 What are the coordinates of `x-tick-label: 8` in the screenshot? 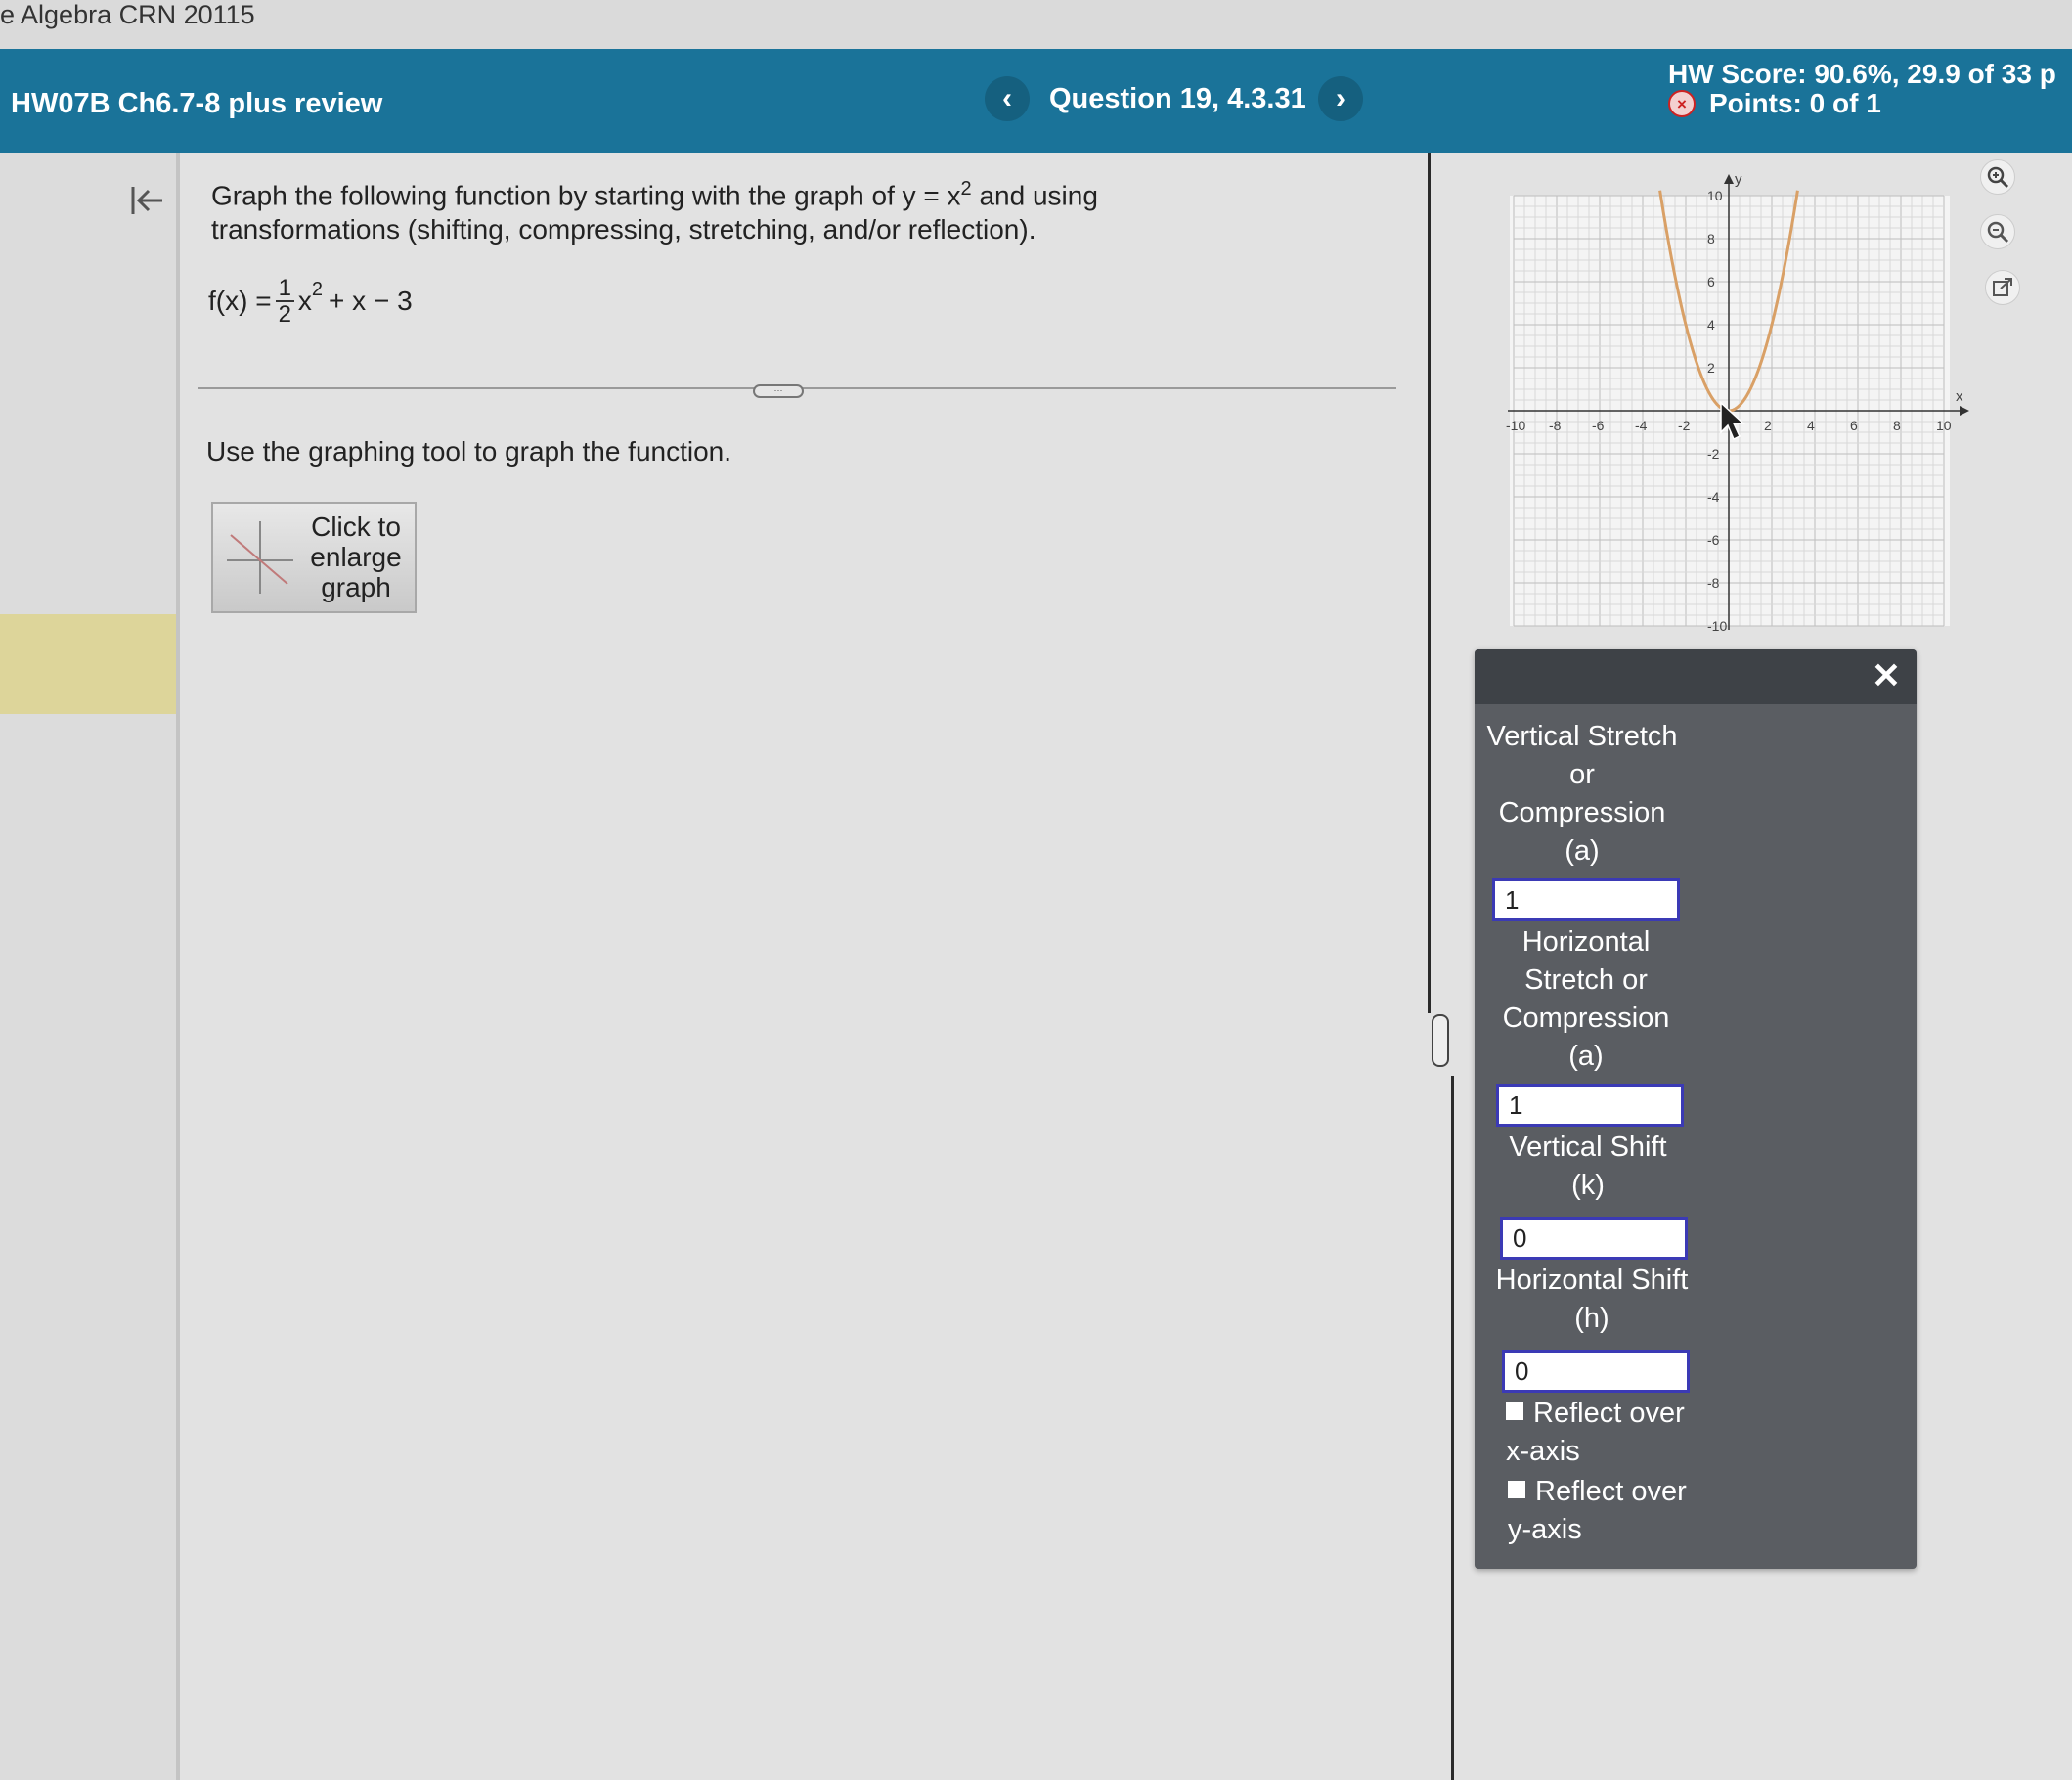 It's located at (1897, 425).